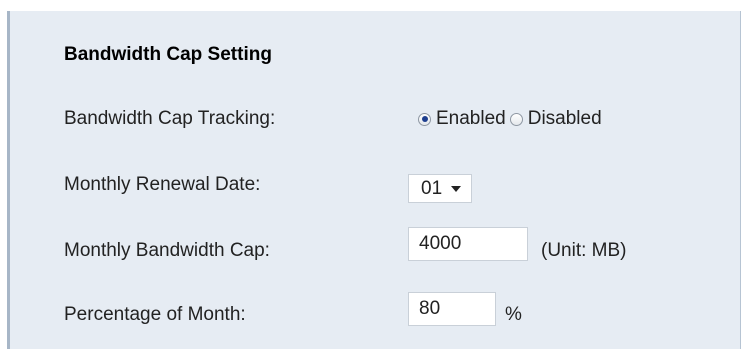 This screenshot has height=349, width=749. I want to click on percentage-of-month-input, so click(452, 309).